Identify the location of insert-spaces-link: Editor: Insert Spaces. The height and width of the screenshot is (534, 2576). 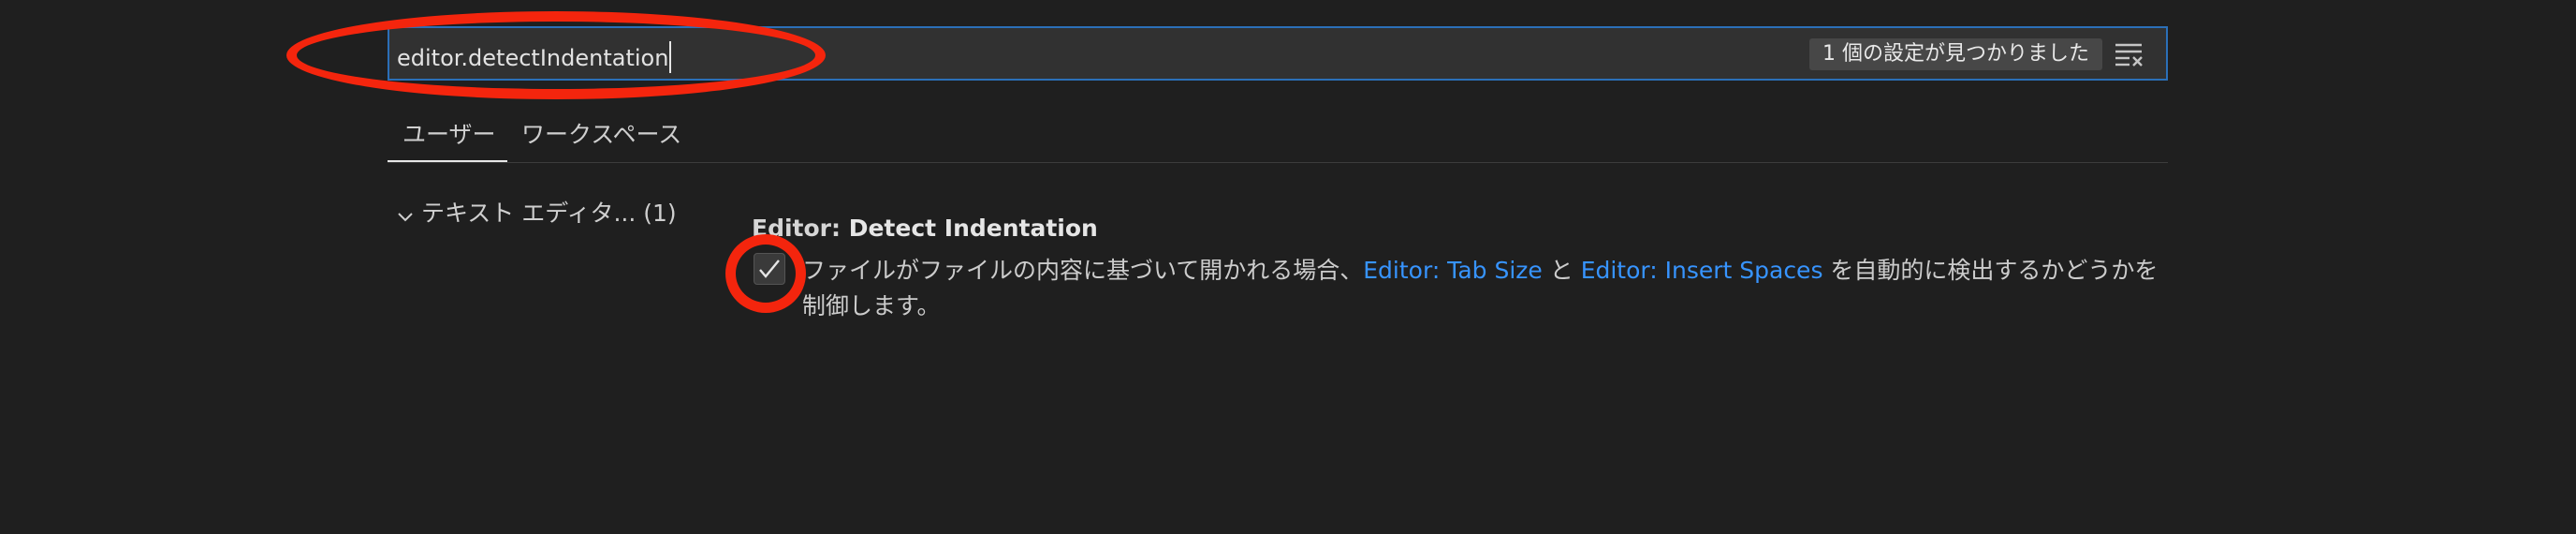
(1702, 270).